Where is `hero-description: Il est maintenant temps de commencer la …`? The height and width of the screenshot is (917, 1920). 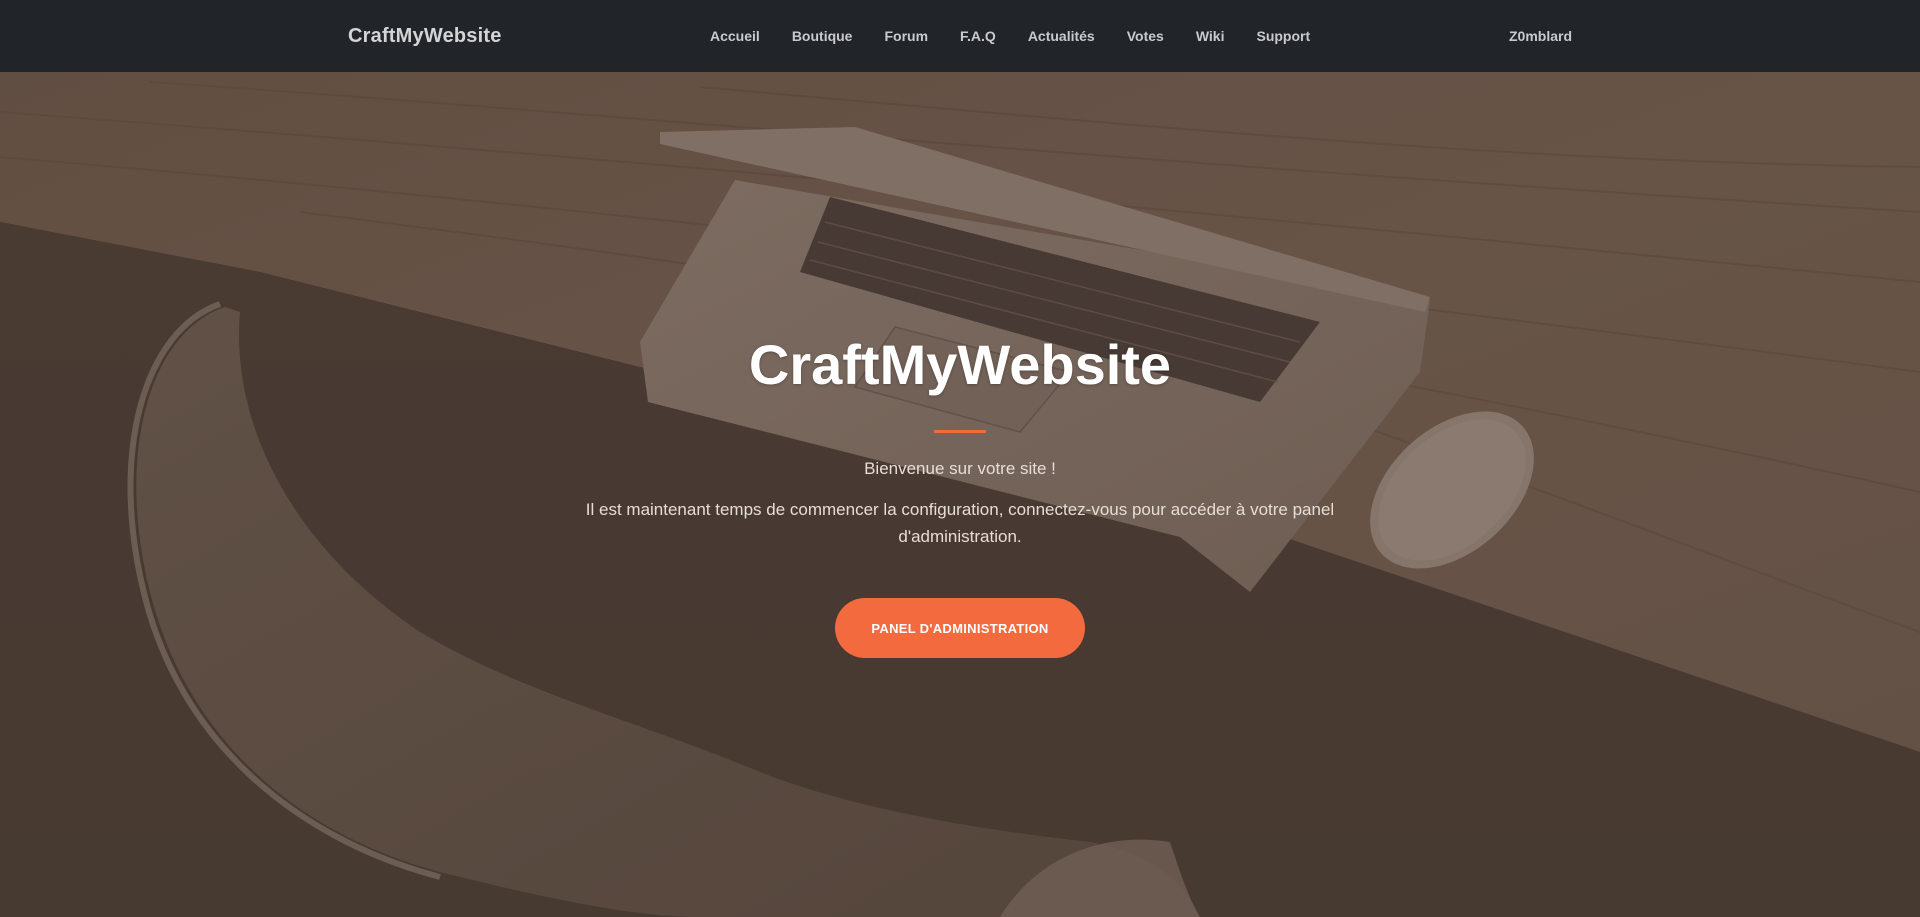
hero-description: Il est maintenant temps de commencer la … is located at coordinates (960, 523).